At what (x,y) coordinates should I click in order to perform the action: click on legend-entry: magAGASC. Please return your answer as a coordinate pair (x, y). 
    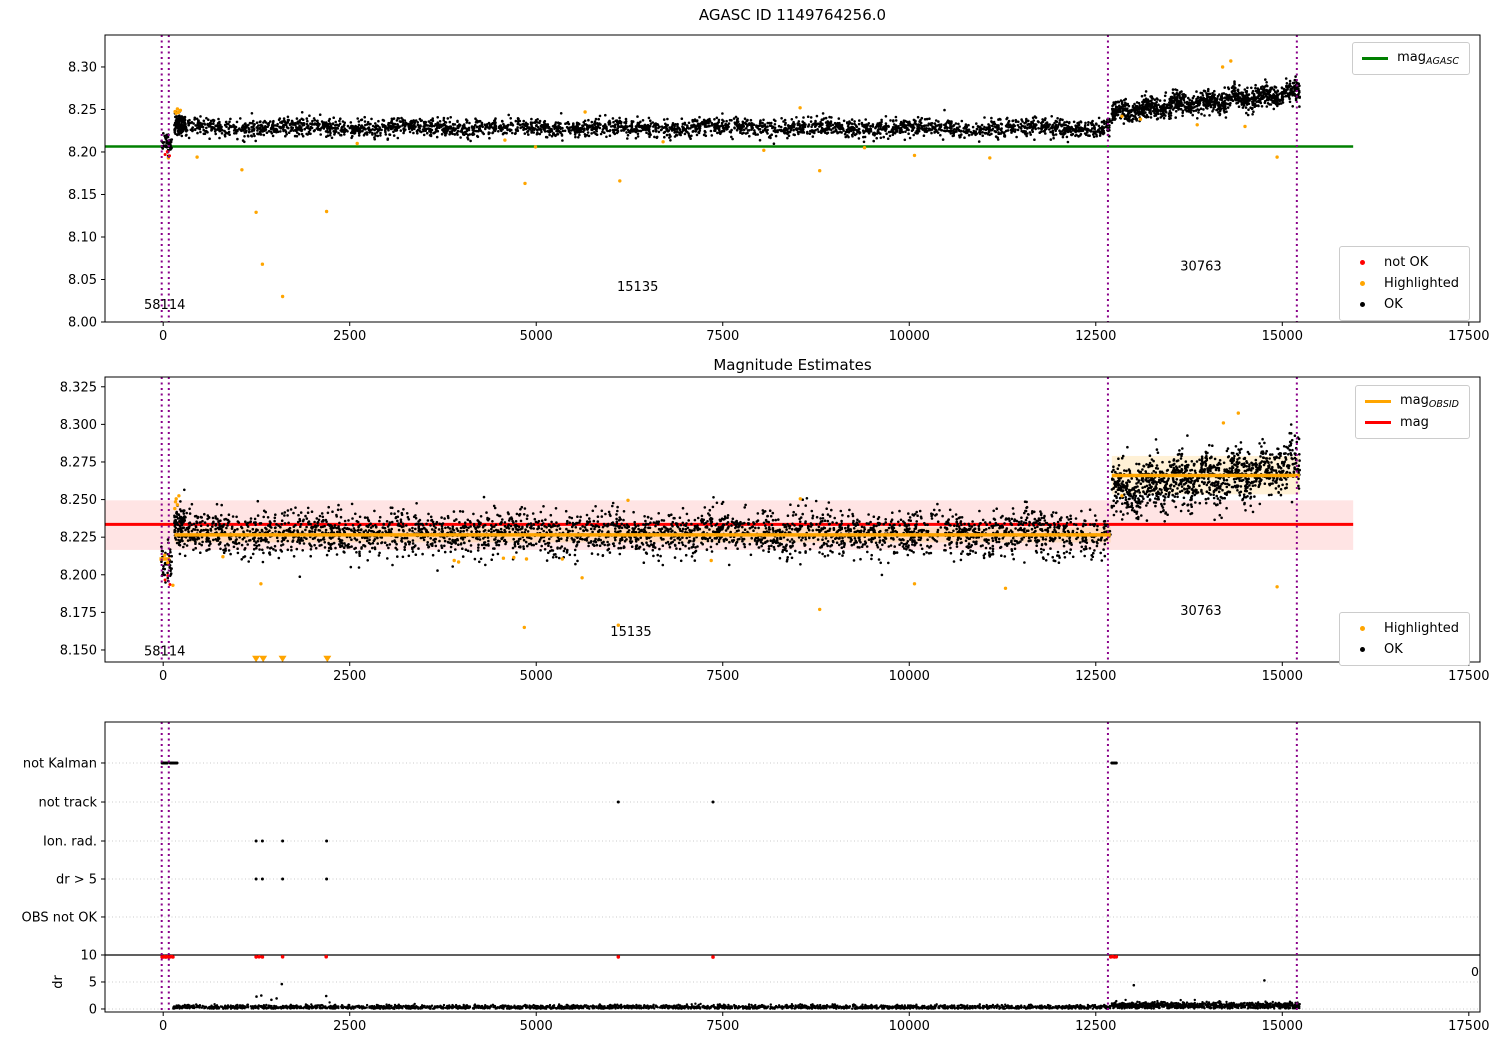
    Looking at the image, I should click on (1410, 58).